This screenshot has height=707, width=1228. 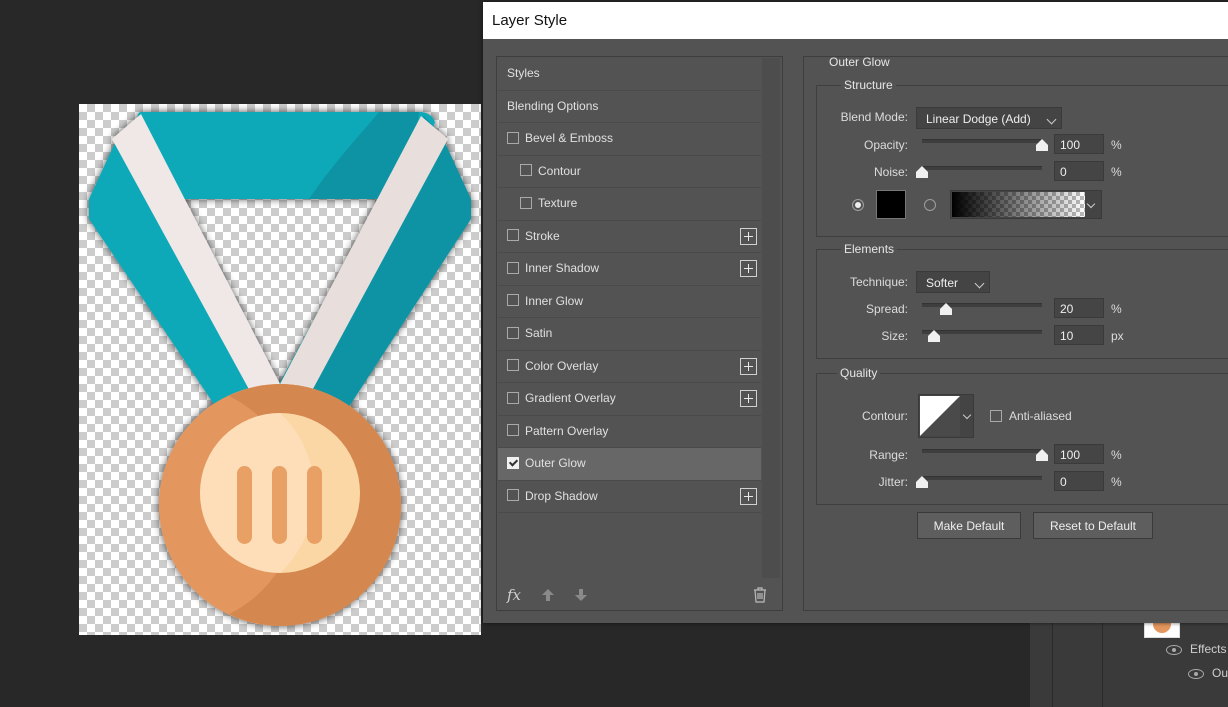 What do you see at coordinates (1079, 171) in the screenshot?
I see `noise-input: 0` at bounding box center [1079, 171].